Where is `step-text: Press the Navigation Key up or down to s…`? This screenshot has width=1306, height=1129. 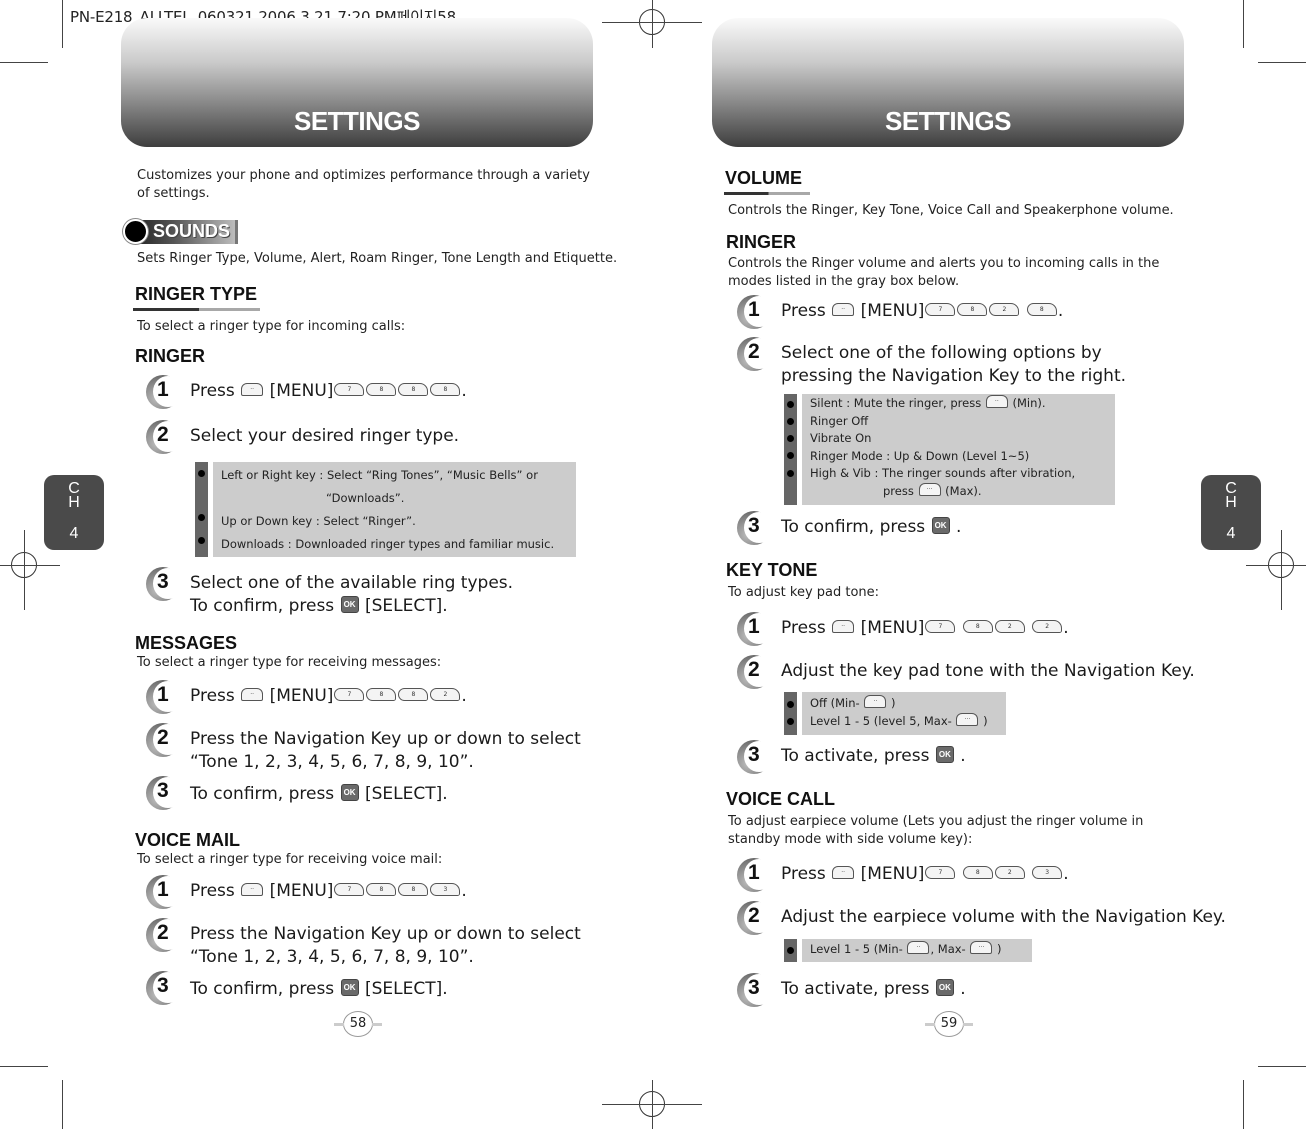 step-text: Press the Navigation Key up or down to s… is located at coordinates (385, 945).